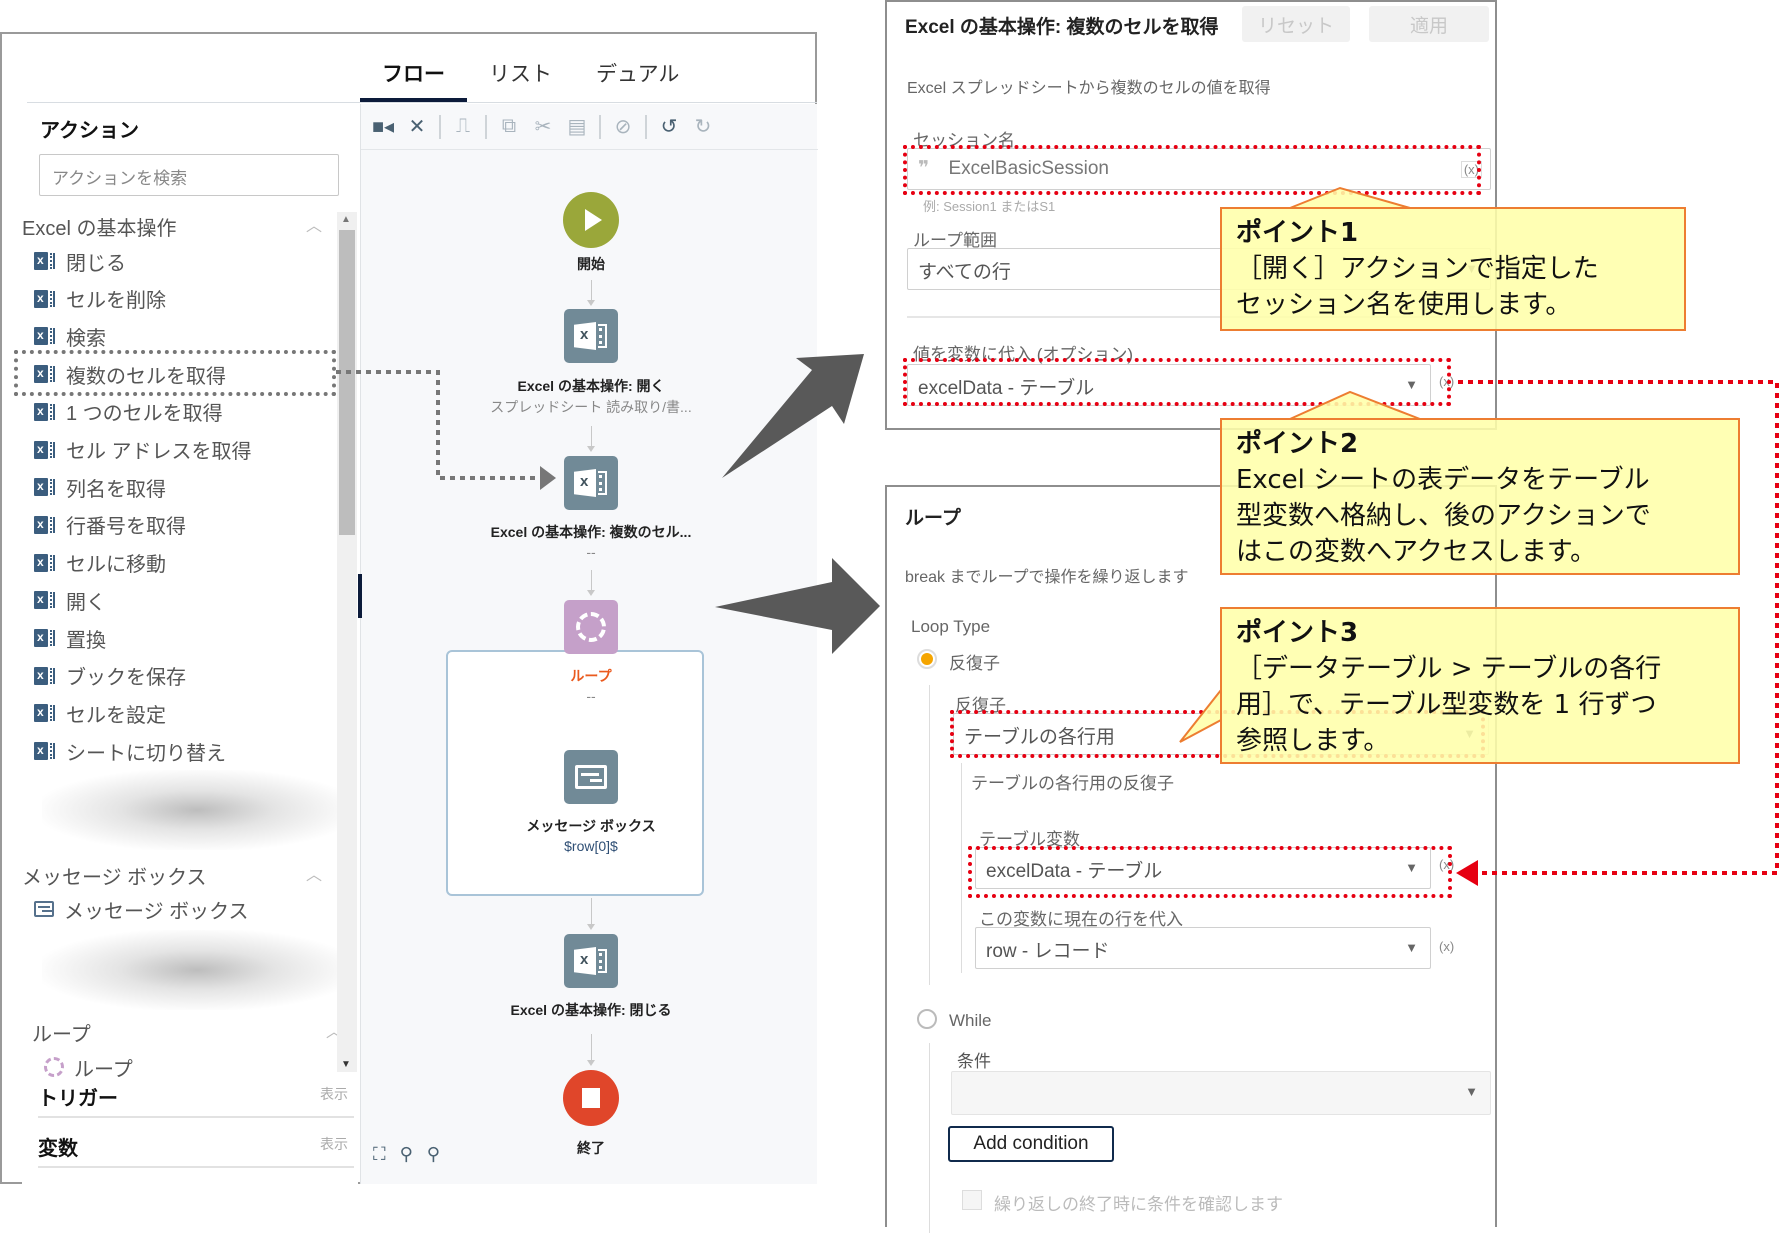 This screenshot has height=1233, width=1781. What do you see at coordinates (141, 909) in the screenshot?
I see `sidebar-item-message-box: メッセージ ボックス` at bounding box center [141, 909].